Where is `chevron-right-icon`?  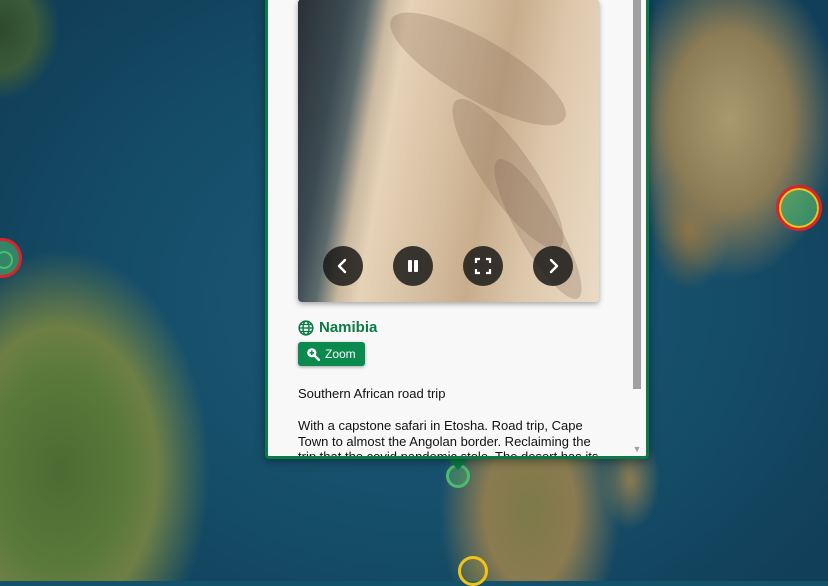
chevron-right-icon is located at coordinates (554, 266).